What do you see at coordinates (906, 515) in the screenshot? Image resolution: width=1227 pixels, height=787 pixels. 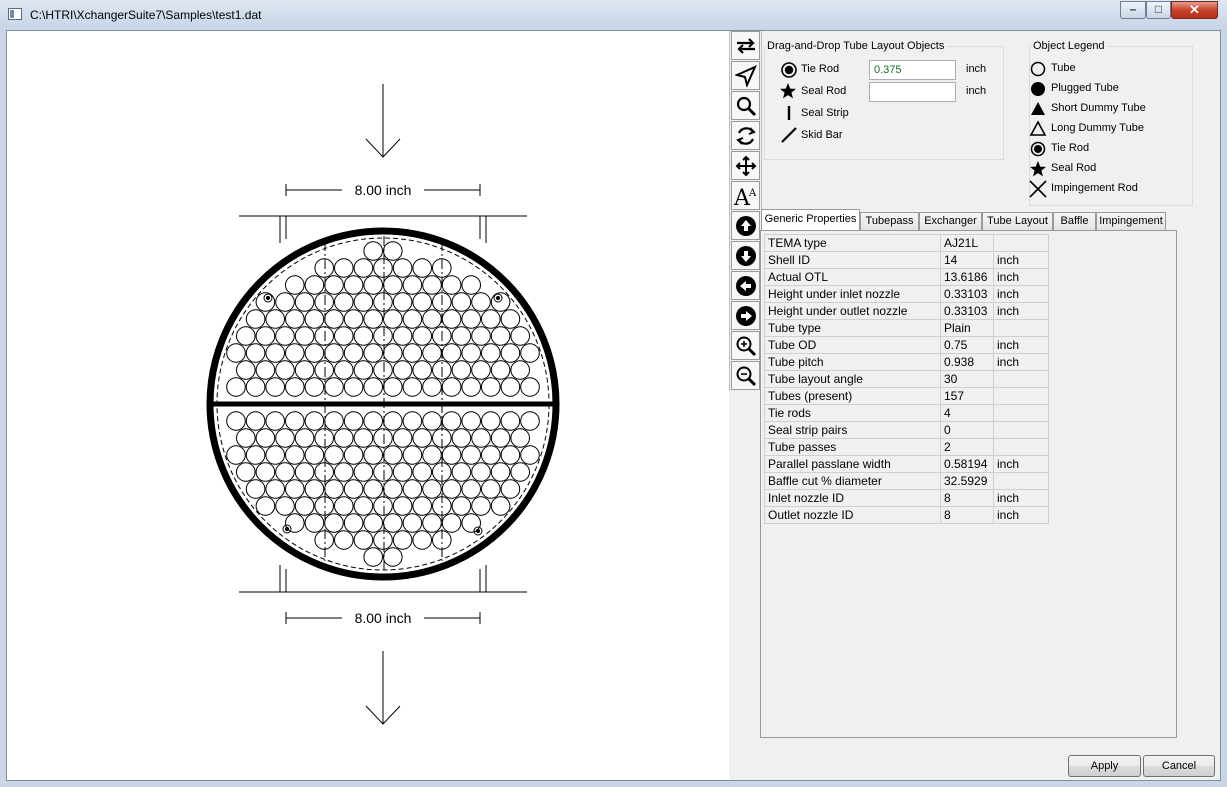 I see `table-row: Outlet nozzle ID 8 inch` at bounding box center [906, 515].